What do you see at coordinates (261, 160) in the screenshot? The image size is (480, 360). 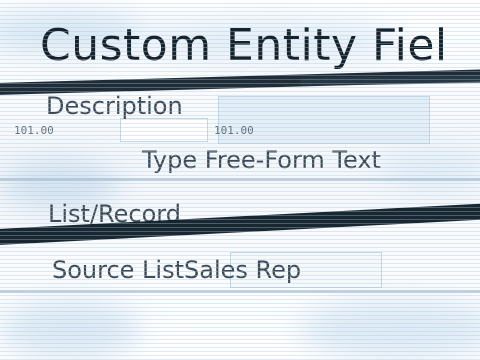 I see `type-label: Type Free-Form Text` at bounding box center [261, 160].